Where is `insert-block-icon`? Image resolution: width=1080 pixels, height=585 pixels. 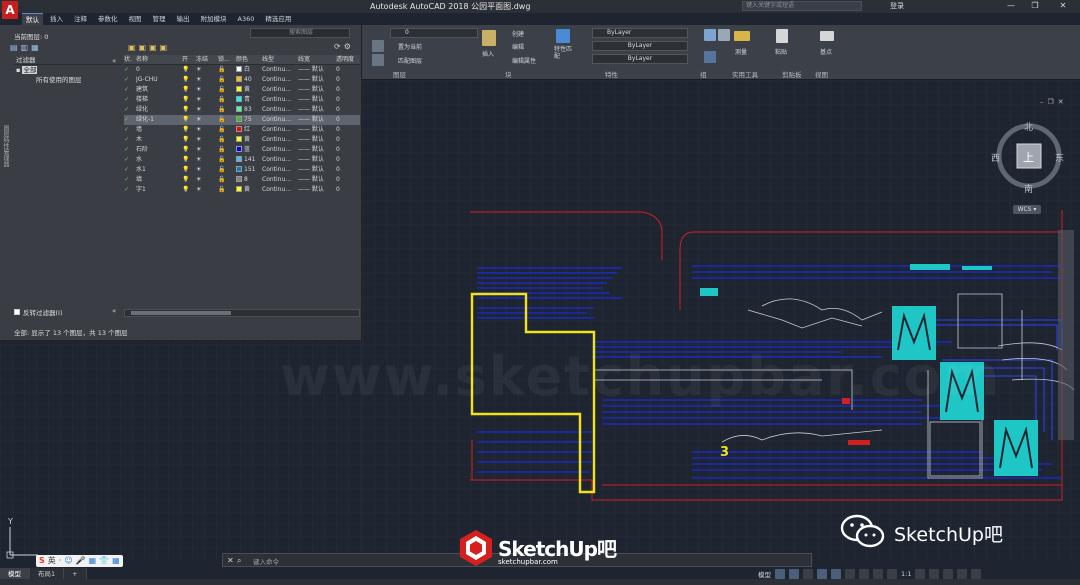
insert-block-icon is located at coordinates (489, 38).